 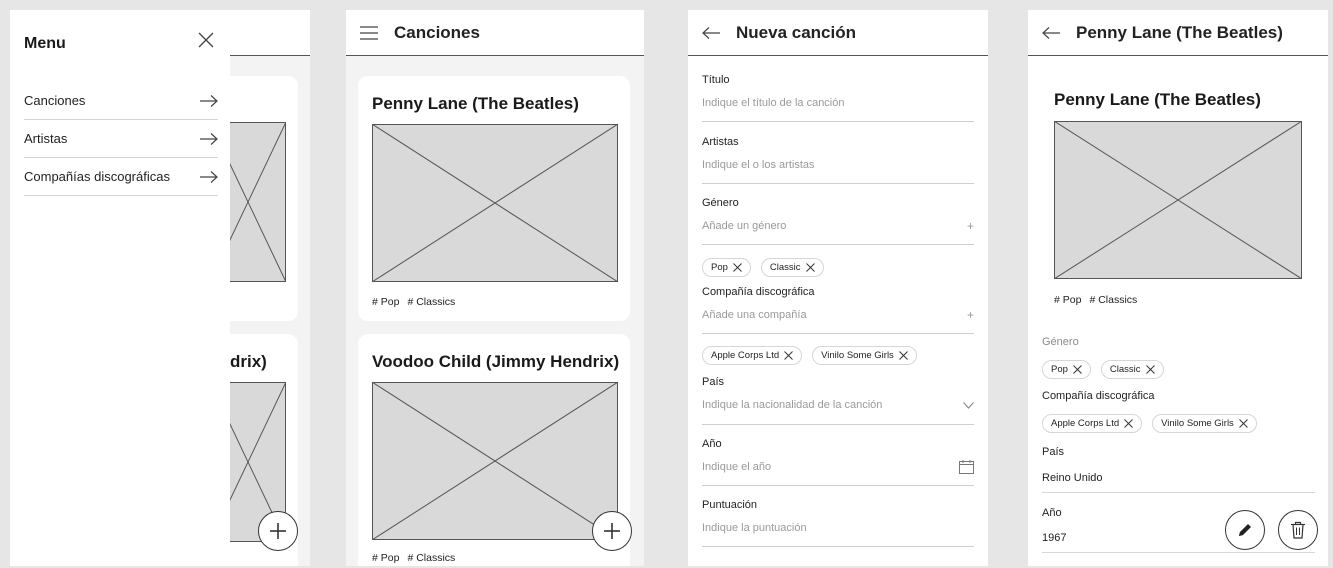 I want to click on song-card-title: Penny Lane (The Beatles), so click(x=475, y=103).